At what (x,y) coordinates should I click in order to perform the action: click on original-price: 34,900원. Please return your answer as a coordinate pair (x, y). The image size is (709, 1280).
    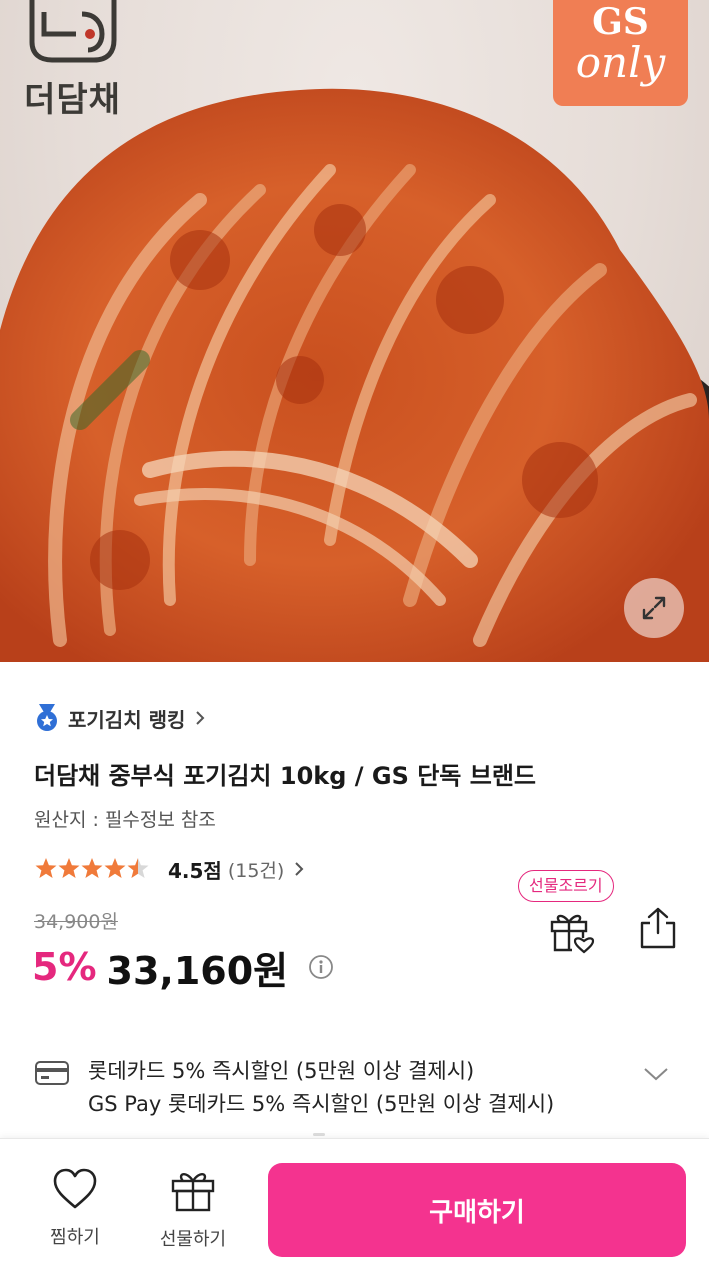
    Looking at the image, I should click on (76, 922).